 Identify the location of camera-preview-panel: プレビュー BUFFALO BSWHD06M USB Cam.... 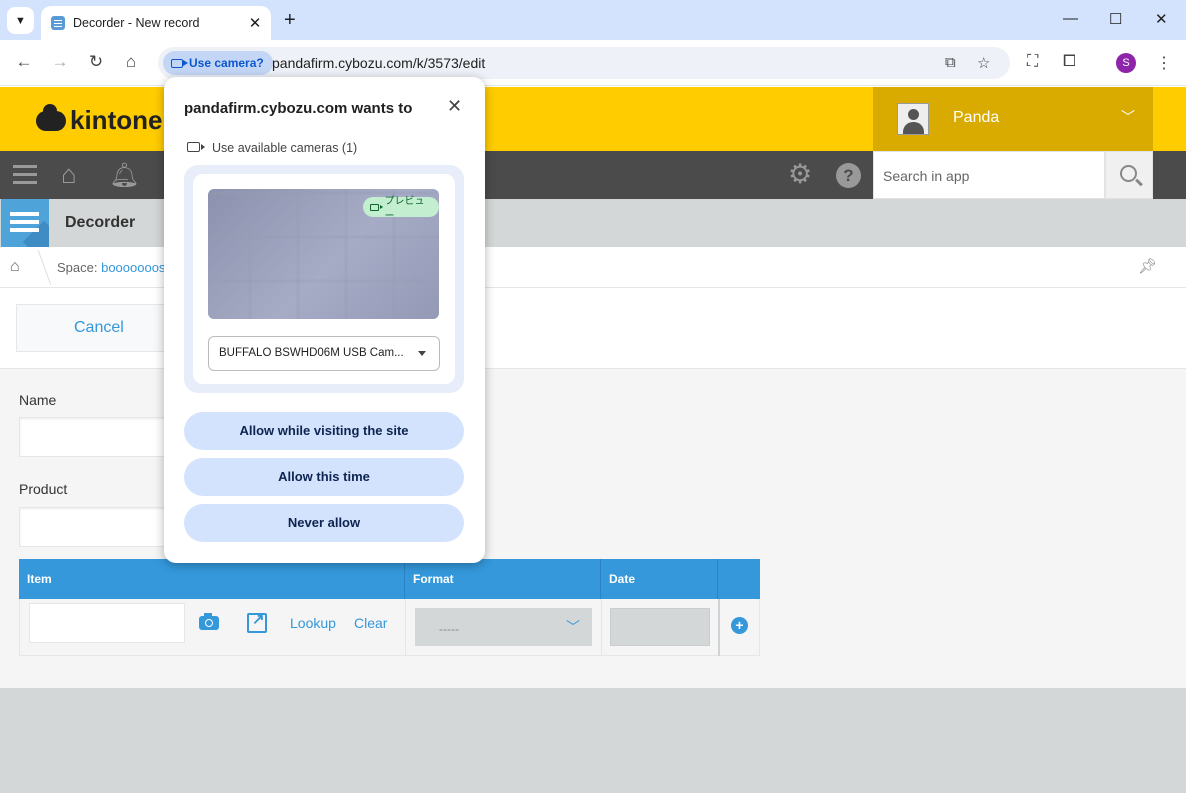
(324, 279).